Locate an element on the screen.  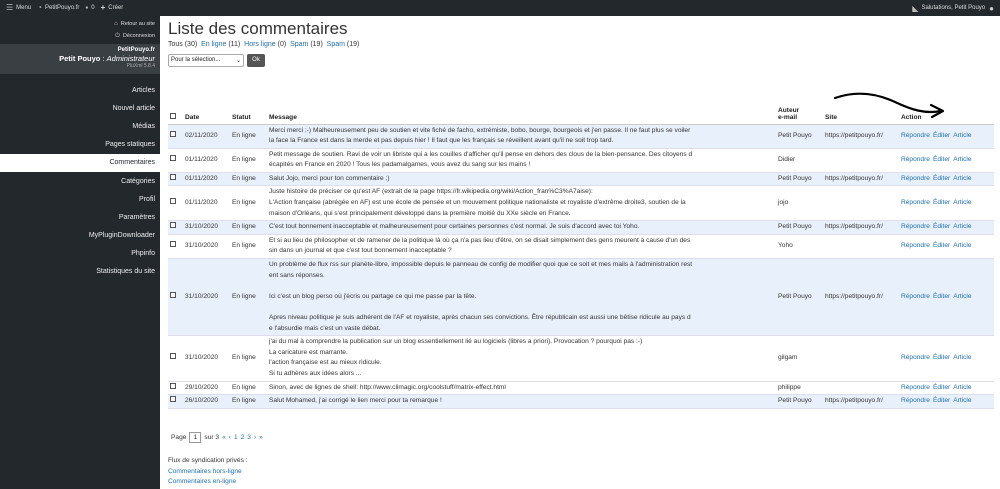
sidebar-item-static-pages: Pages statiques is located at coordinates (80, 145).